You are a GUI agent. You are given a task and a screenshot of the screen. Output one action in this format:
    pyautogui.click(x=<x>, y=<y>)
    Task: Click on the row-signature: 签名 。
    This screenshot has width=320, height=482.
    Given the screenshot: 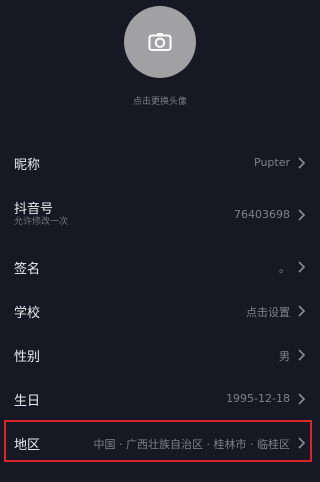 What is the action you would take?
    pyautogui.click(x=160, y=266)
    